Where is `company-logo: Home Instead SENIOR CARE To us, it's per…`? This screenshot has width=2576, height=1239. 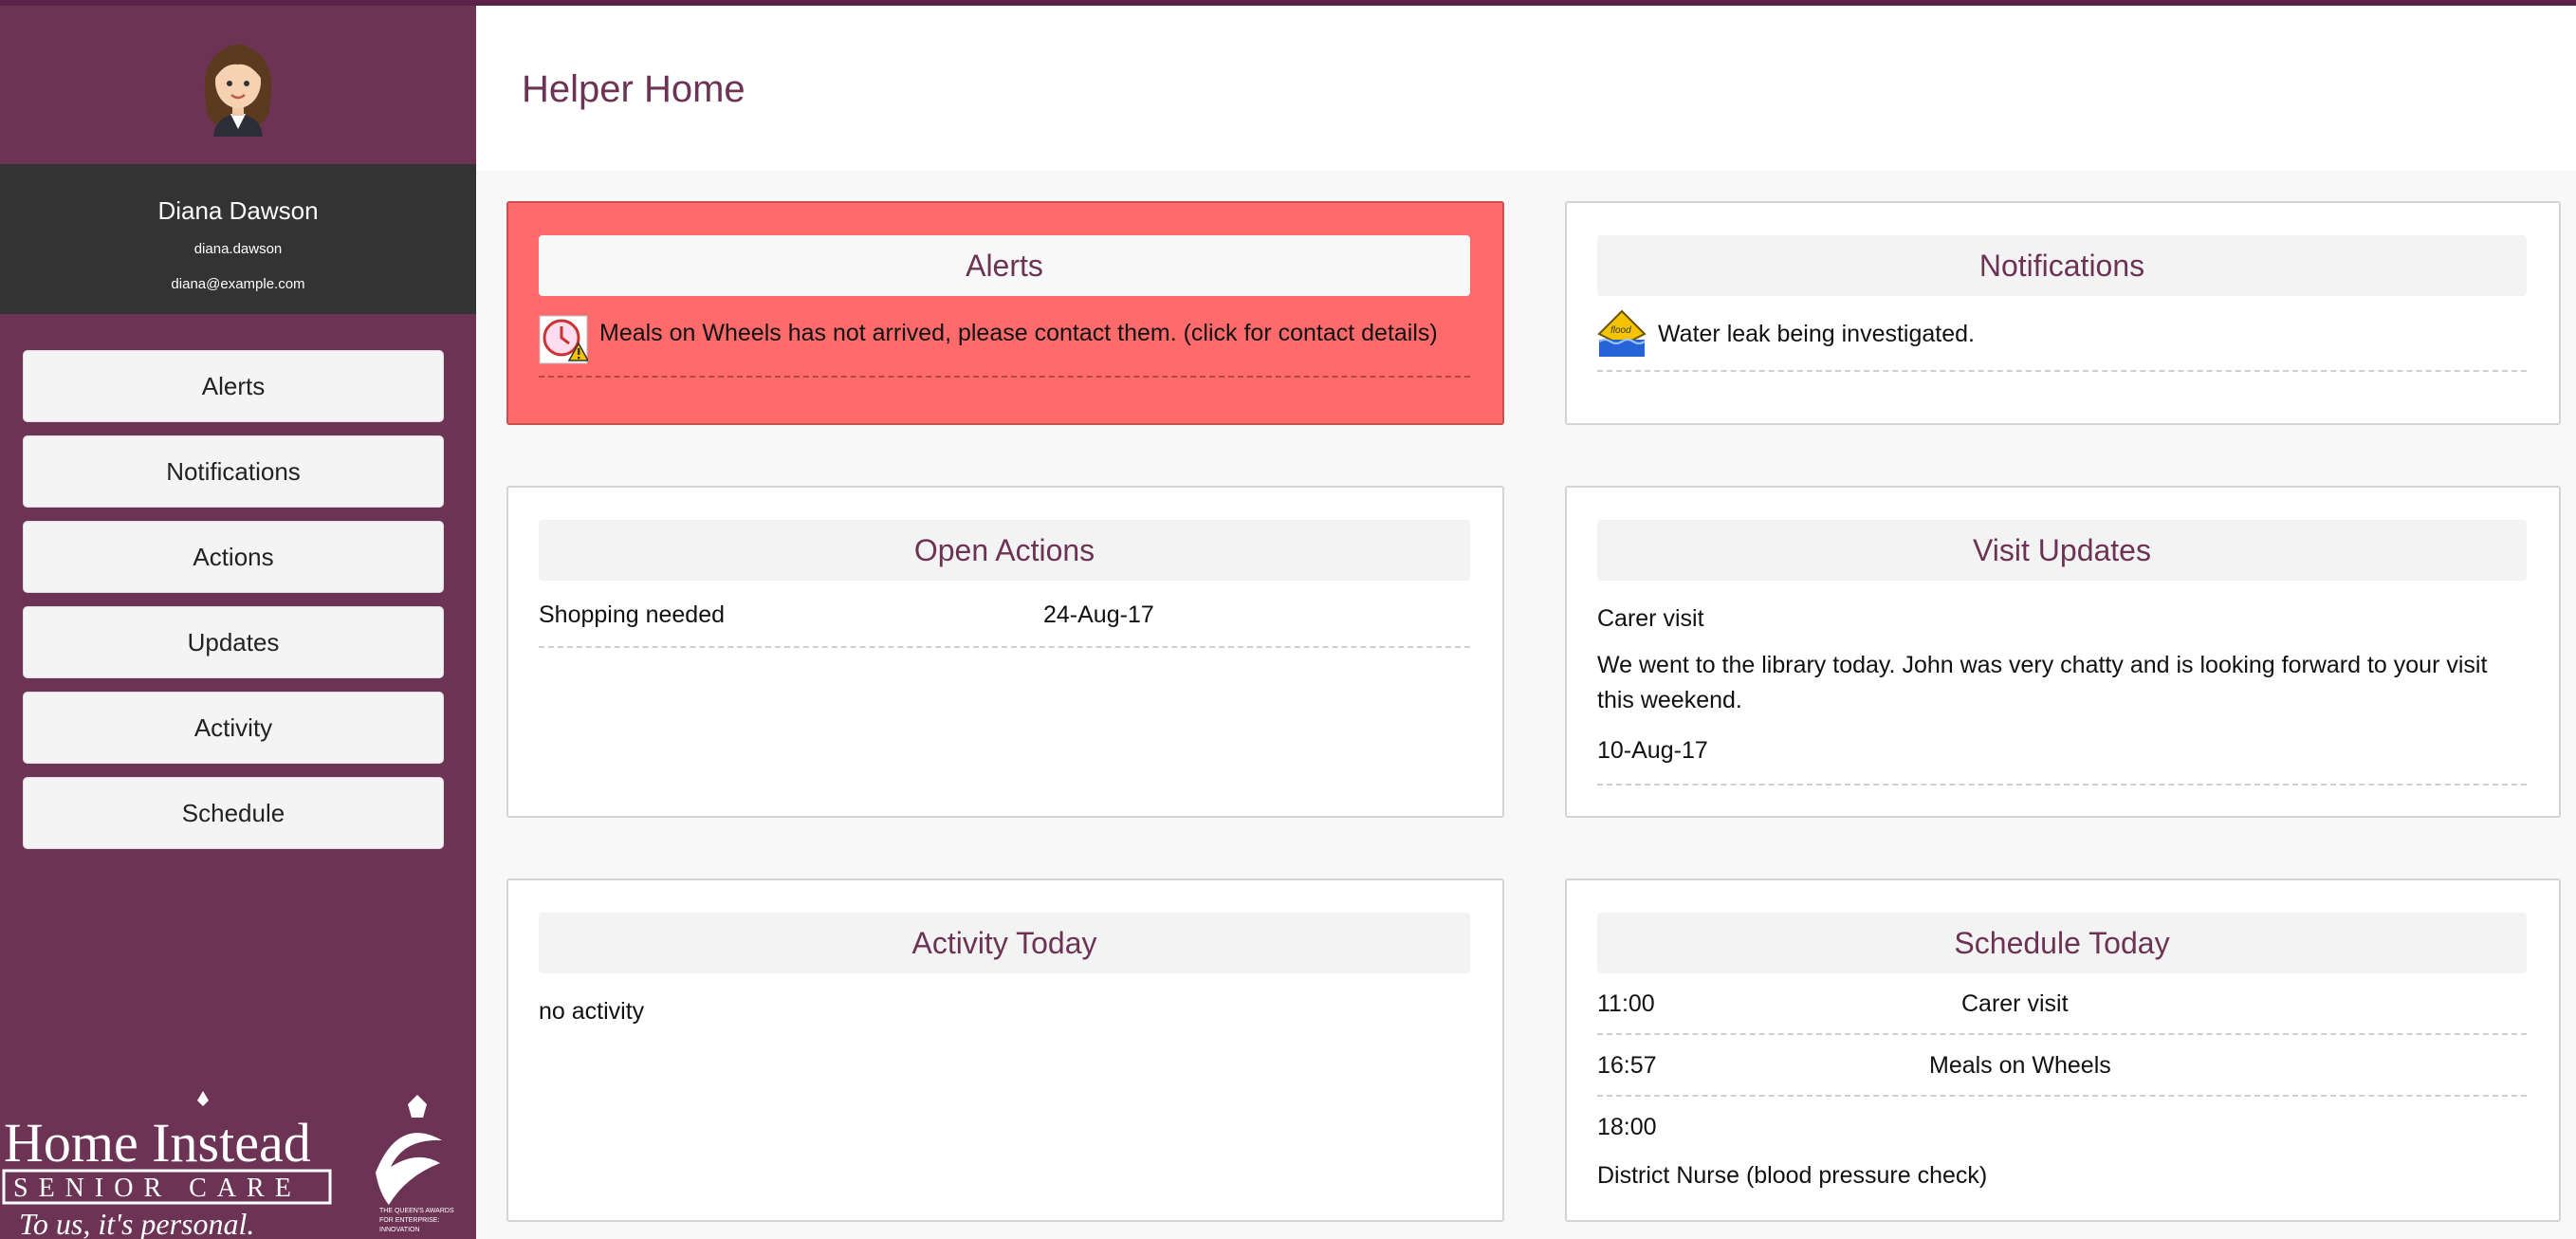
company-logo: Home Instead SENIOR CARE To us, it's per… is located at coordinates (238, 1163).